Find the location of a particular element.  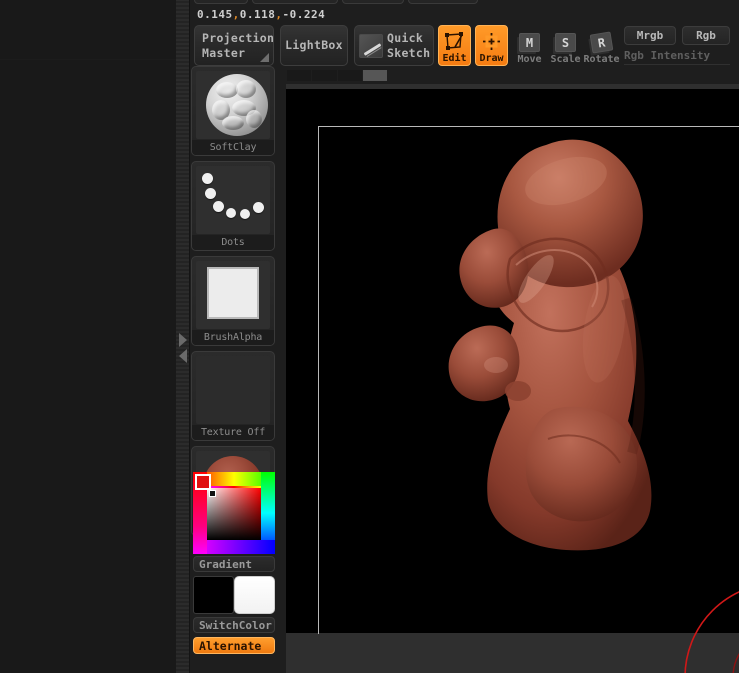

switch-color-label: SwitchColor is located at coordinates (235, 625).